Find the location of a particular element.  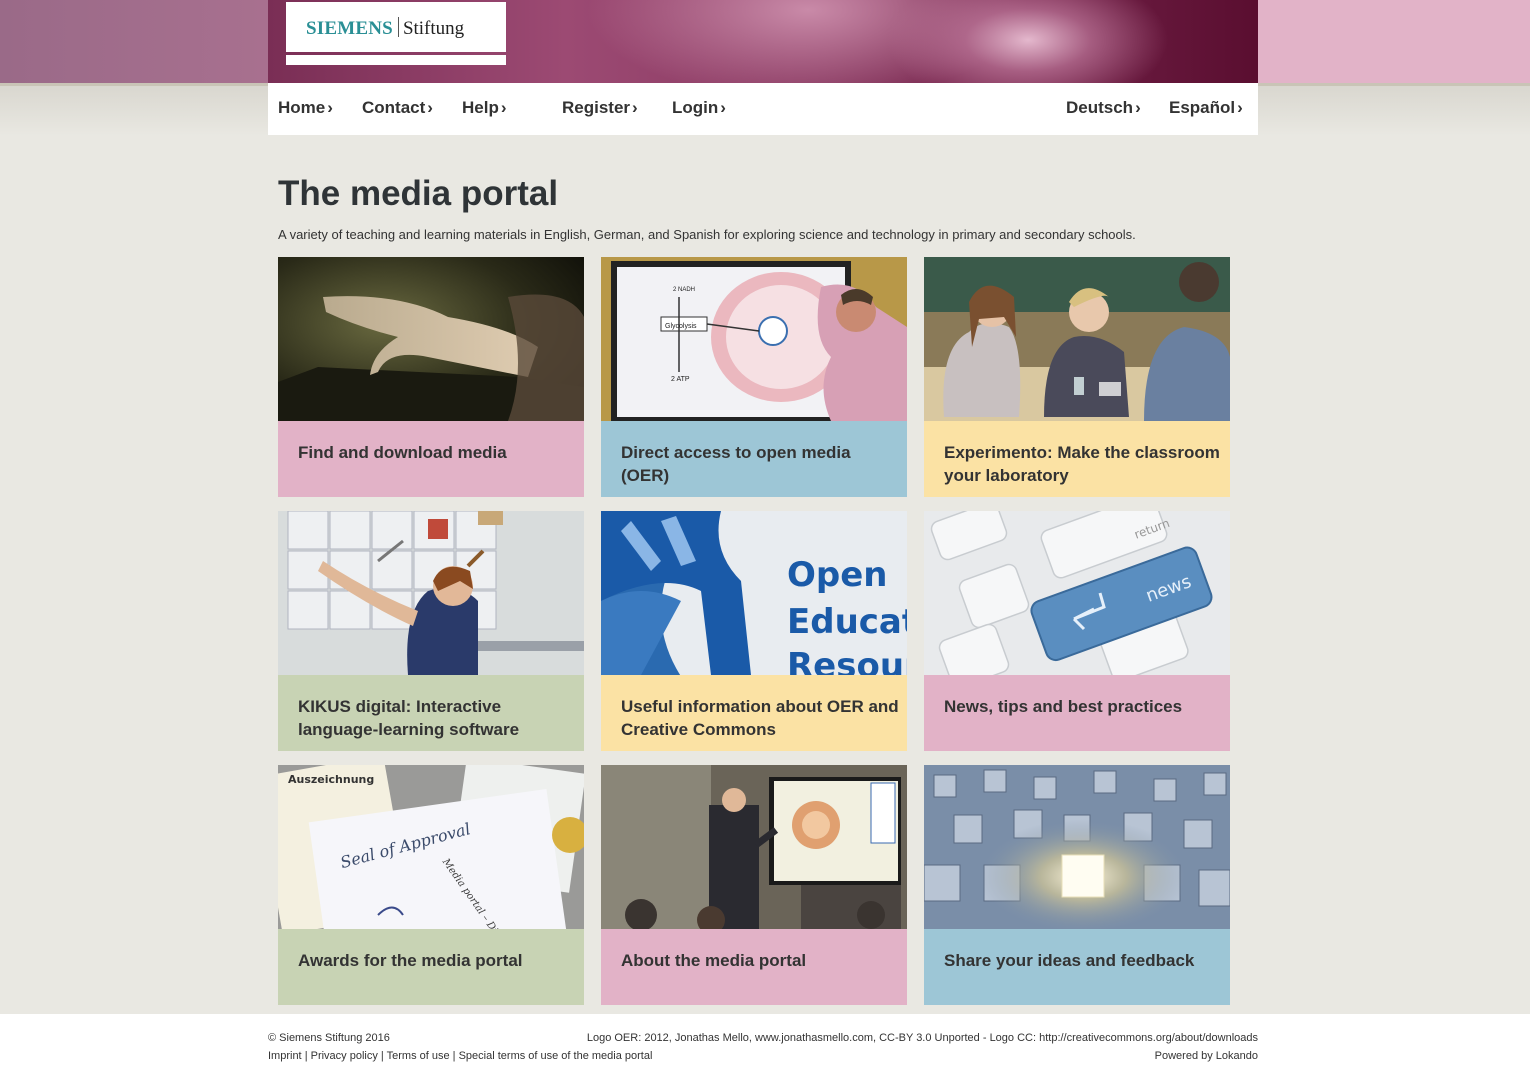

nav-register-label: Register is located at coordinates (596, 107).